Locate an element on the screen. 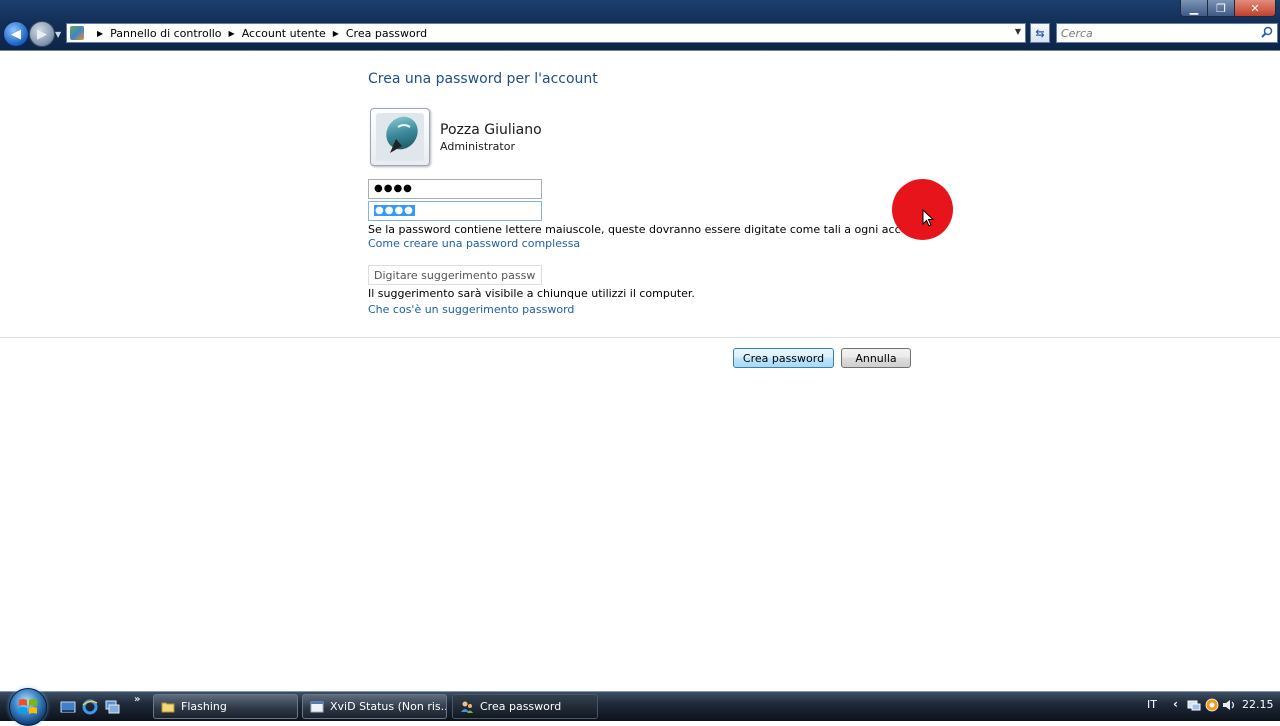  search-box is located at coordinates (1167, 33).